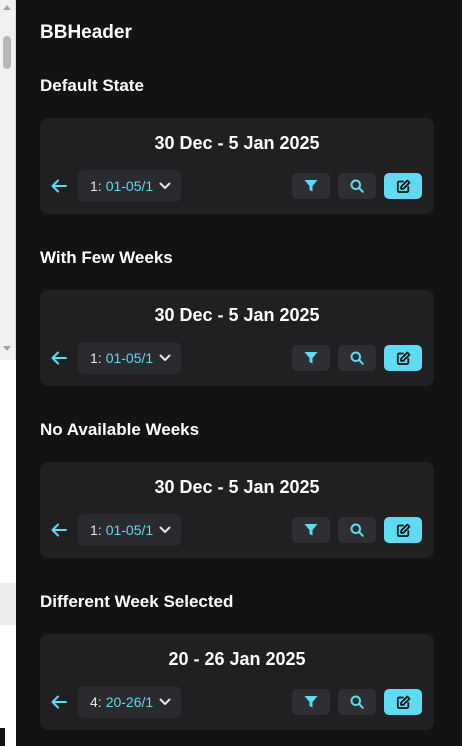 This screenshot has width=465, height=746. I want to click on bb-header-card: 20 - 26 Jan 2025 4: 20-26/1, so click(237, 682).